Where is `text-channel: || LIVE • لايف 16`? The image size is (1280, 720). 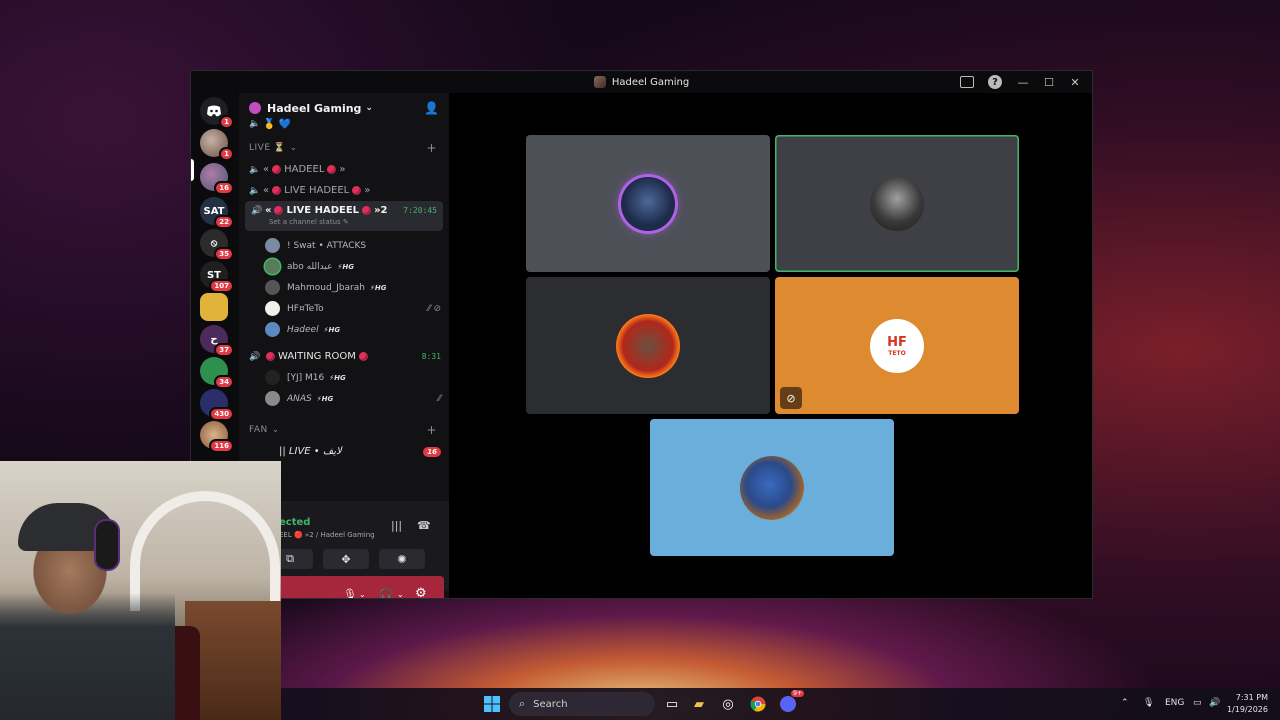 text-channel: || LIVE • لايف 16 is located at coordinates (344, 451).